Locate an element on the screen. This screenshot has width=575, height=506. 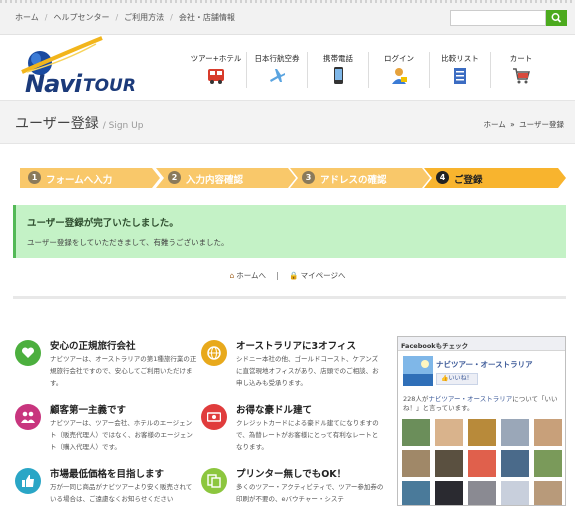
home-icon: ⌂ is located at coordinates (232, 275).